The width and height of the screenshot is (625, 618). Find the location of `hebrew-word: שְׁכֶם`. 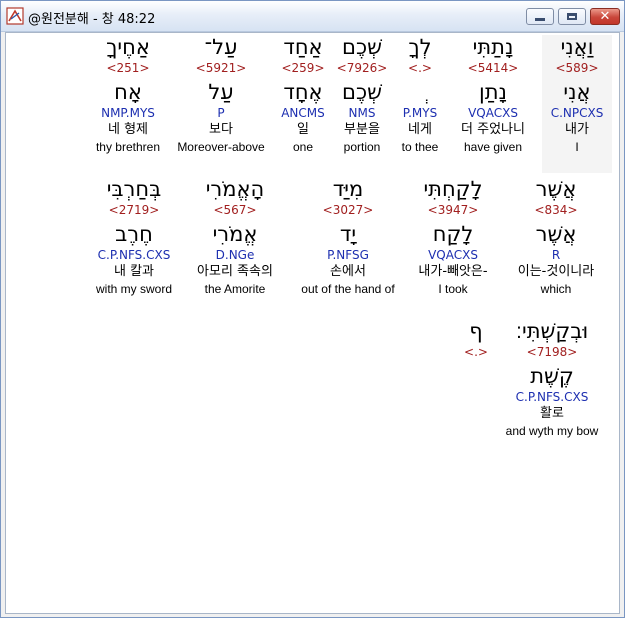

hebrew-word: שְׁכֶם is located at coordinates (362, 47).